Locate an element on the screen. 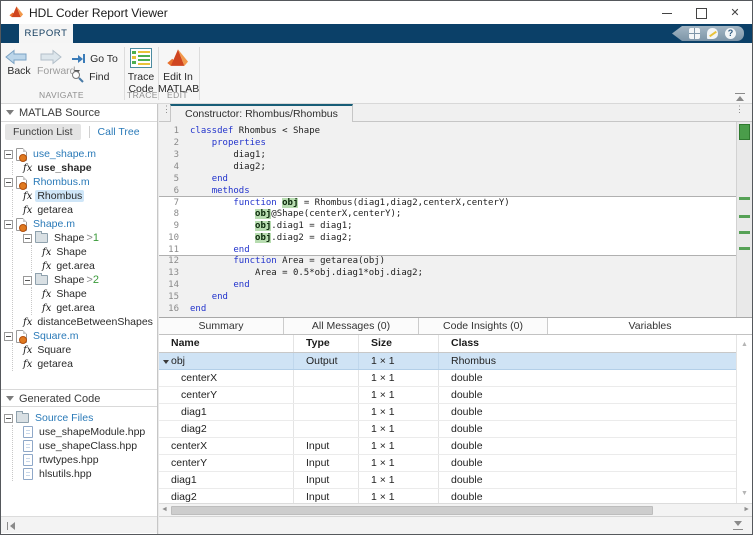 The image size is (753, 535). help-icon is located at coordinates (730, 33).